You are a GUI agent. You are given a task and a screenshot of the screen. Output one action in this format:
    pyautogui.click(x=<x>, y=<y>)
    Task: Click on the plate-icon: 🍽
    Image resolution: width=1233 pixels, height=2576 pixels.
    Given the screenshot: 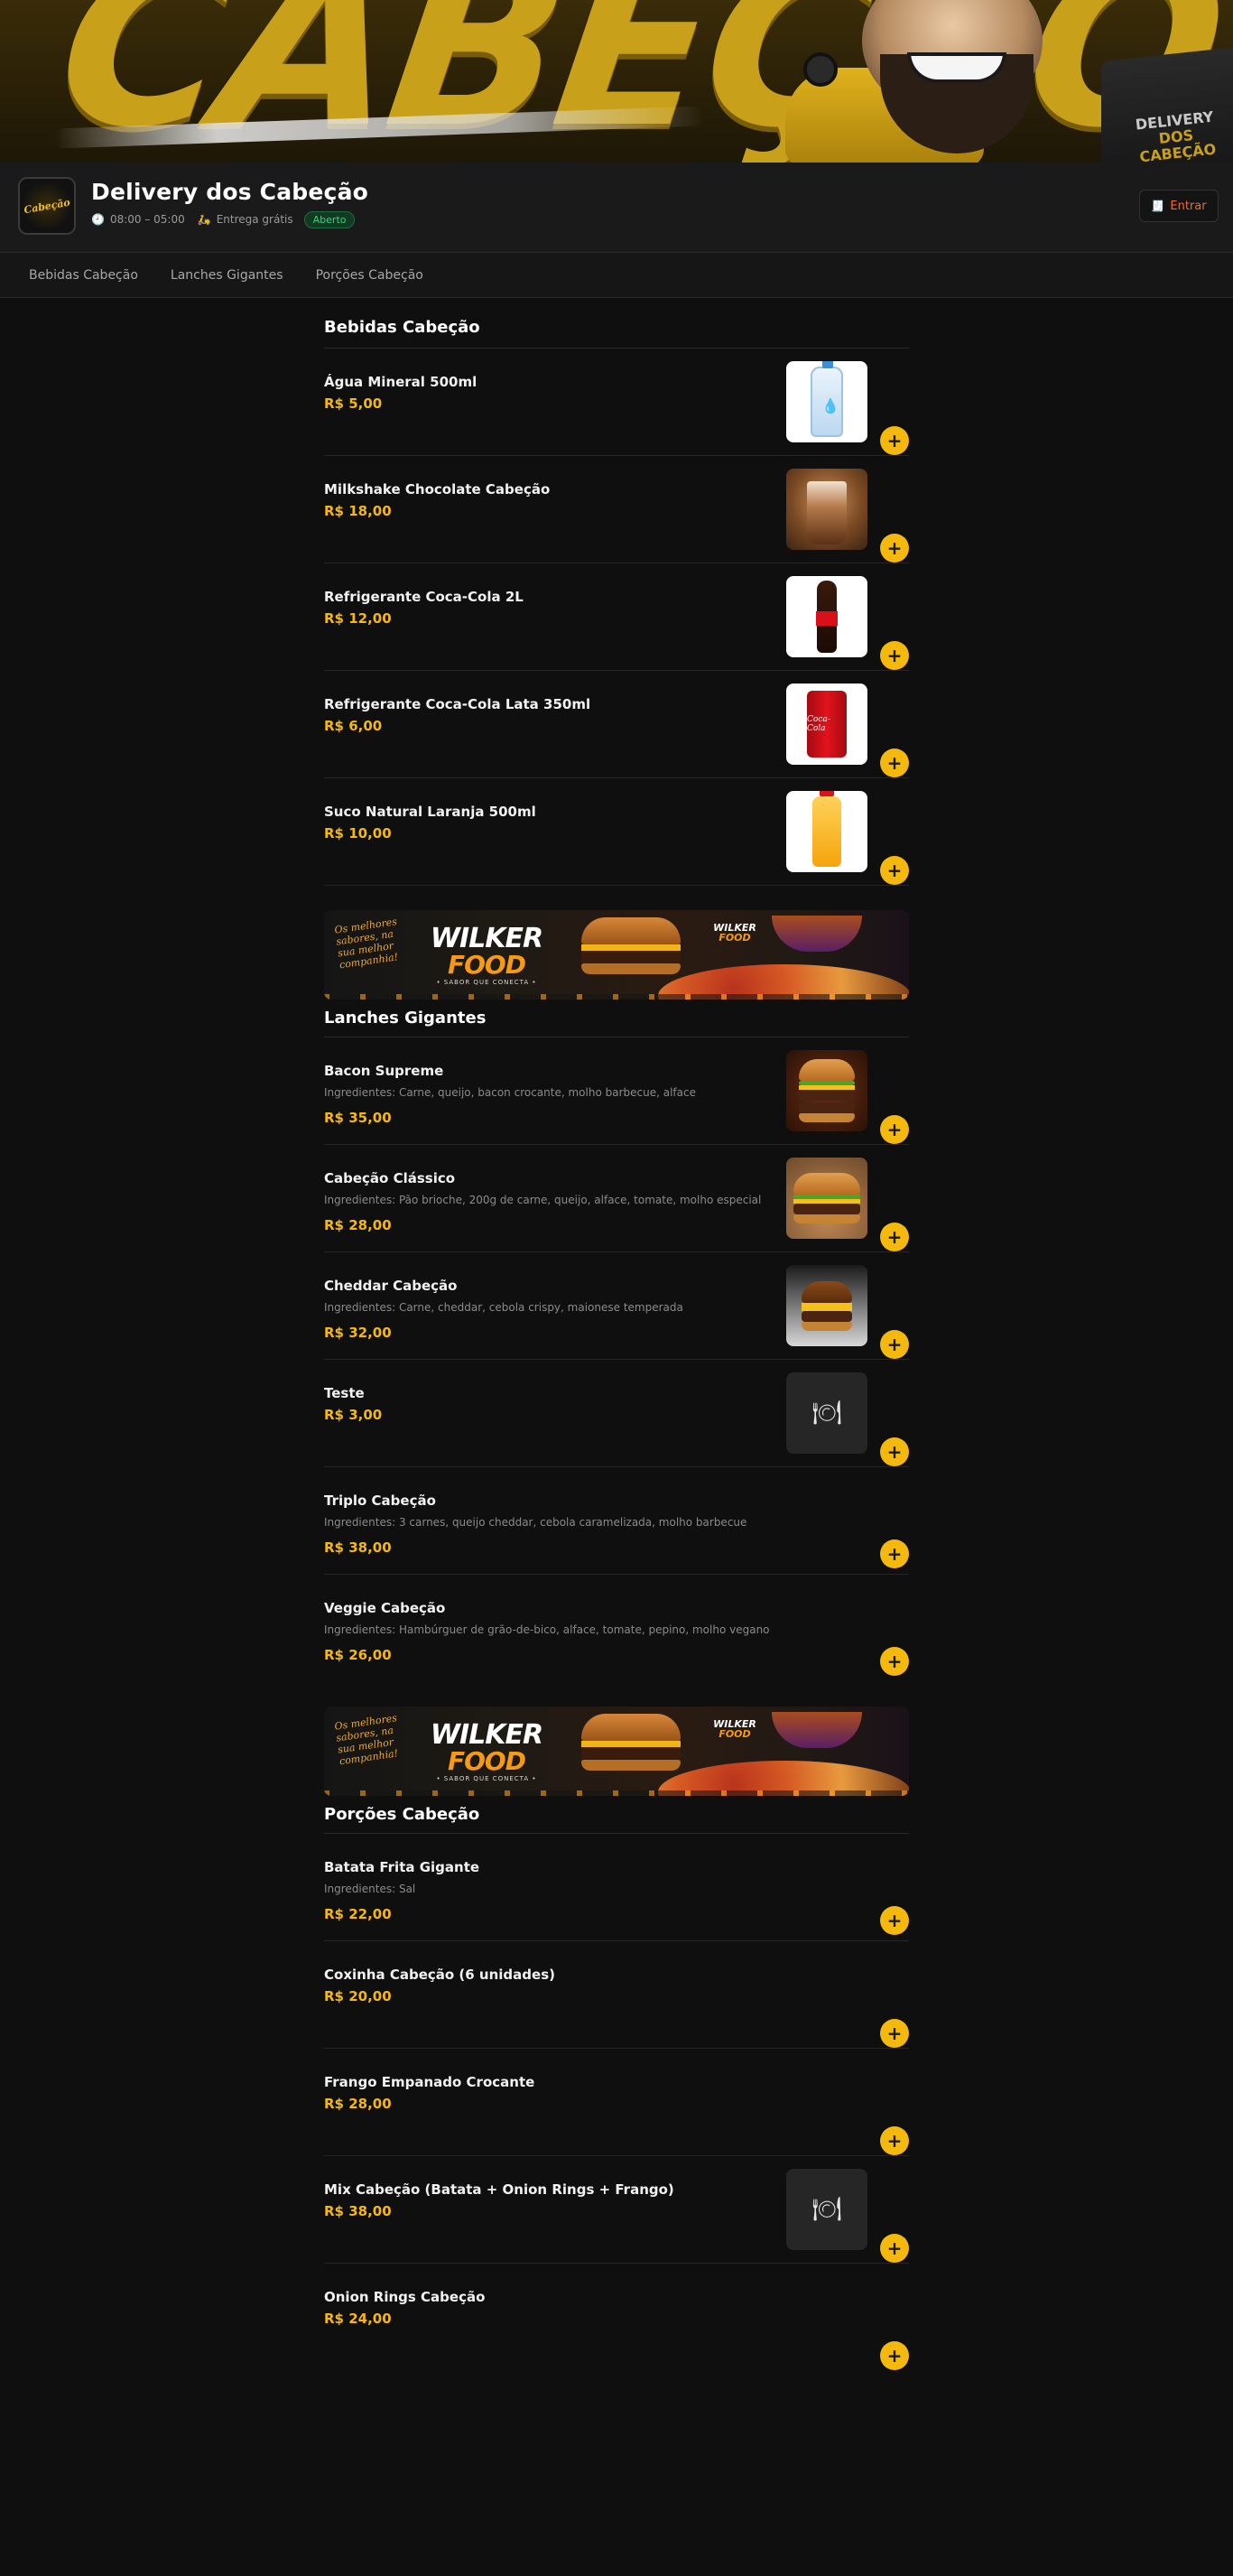 What is the action you would take?
    pyautogui.click(x=826, y=2209)
    